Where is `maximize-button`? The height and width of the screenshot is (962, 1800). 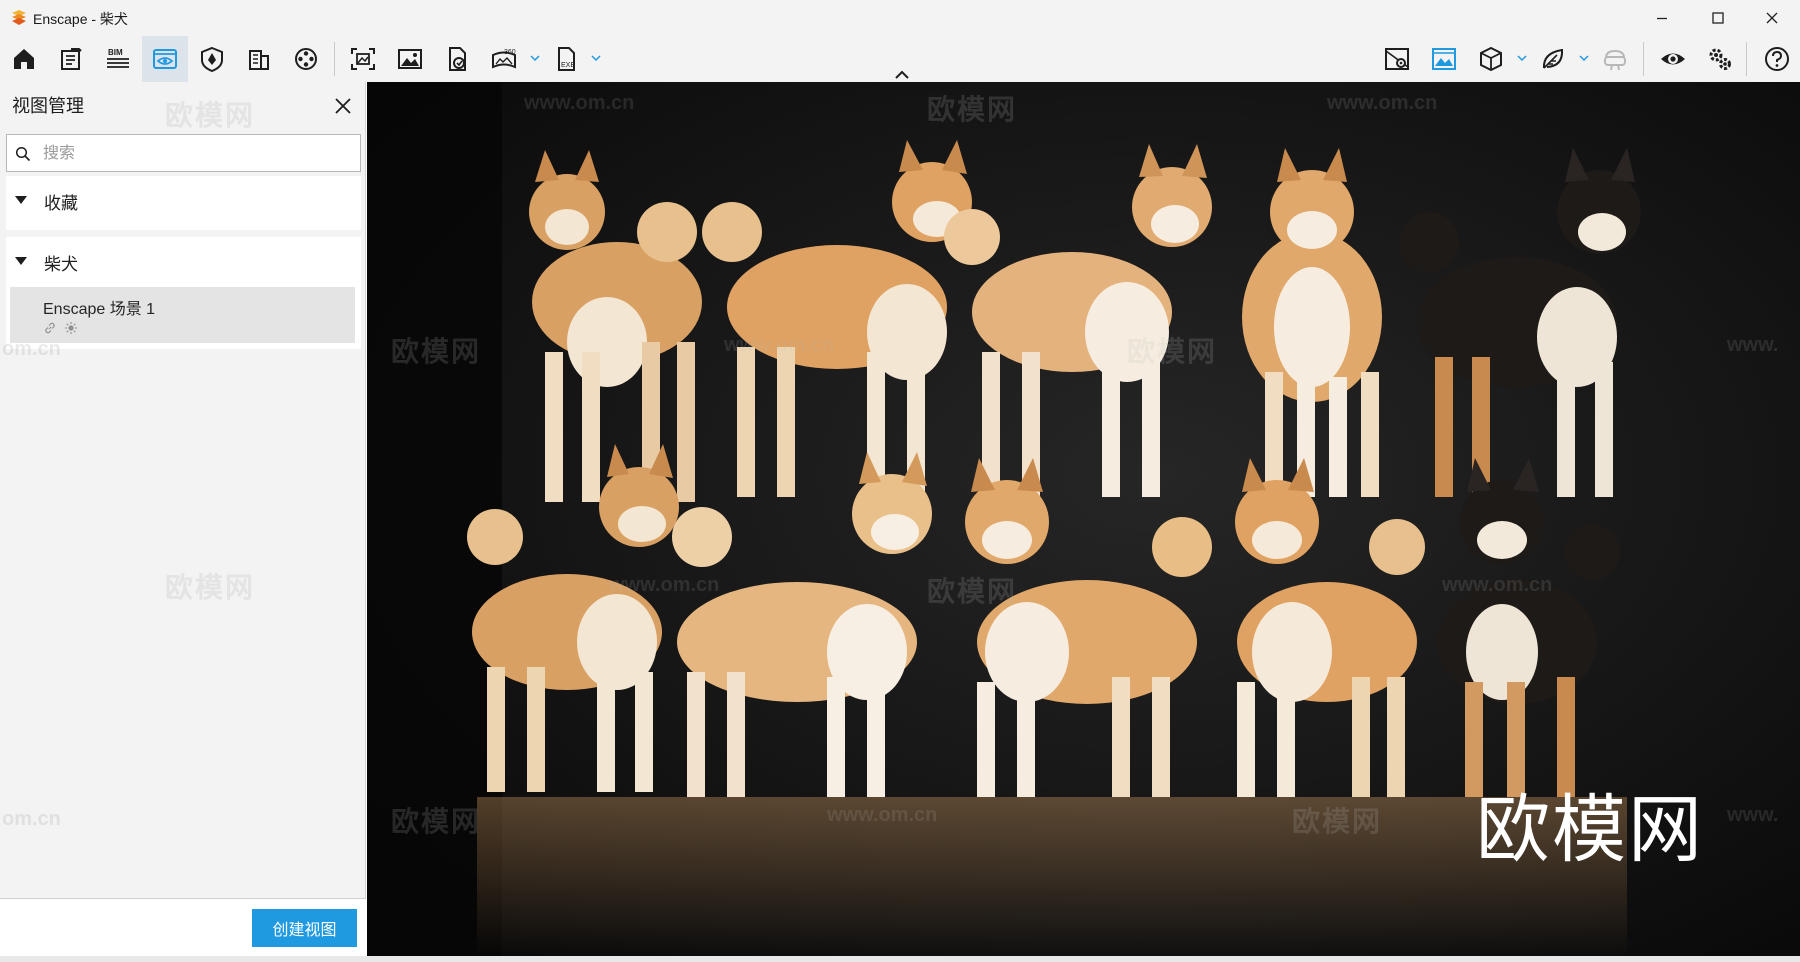
maximize-button is located at coordinates (1718, 18).